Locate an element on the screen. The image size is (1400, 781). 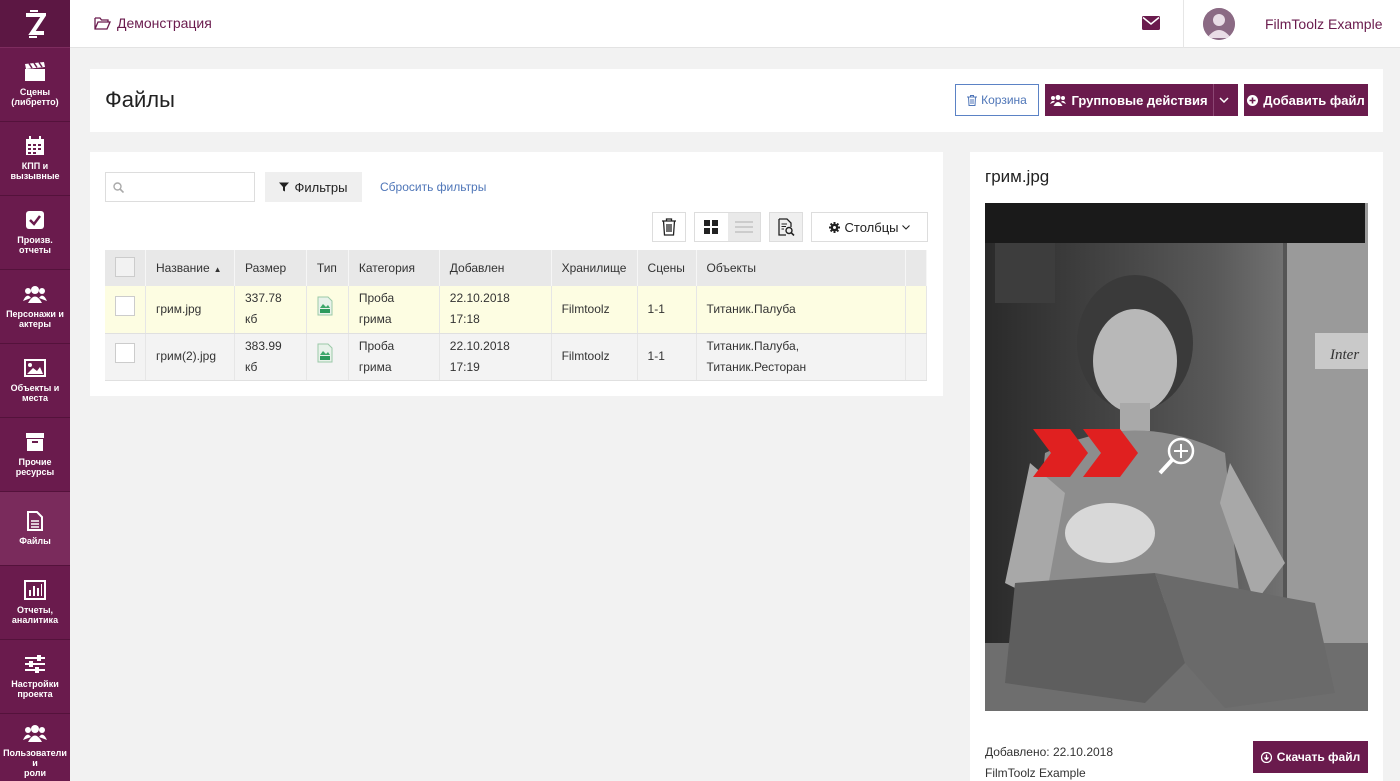
list-view-button is located at coordinates (743, 227).